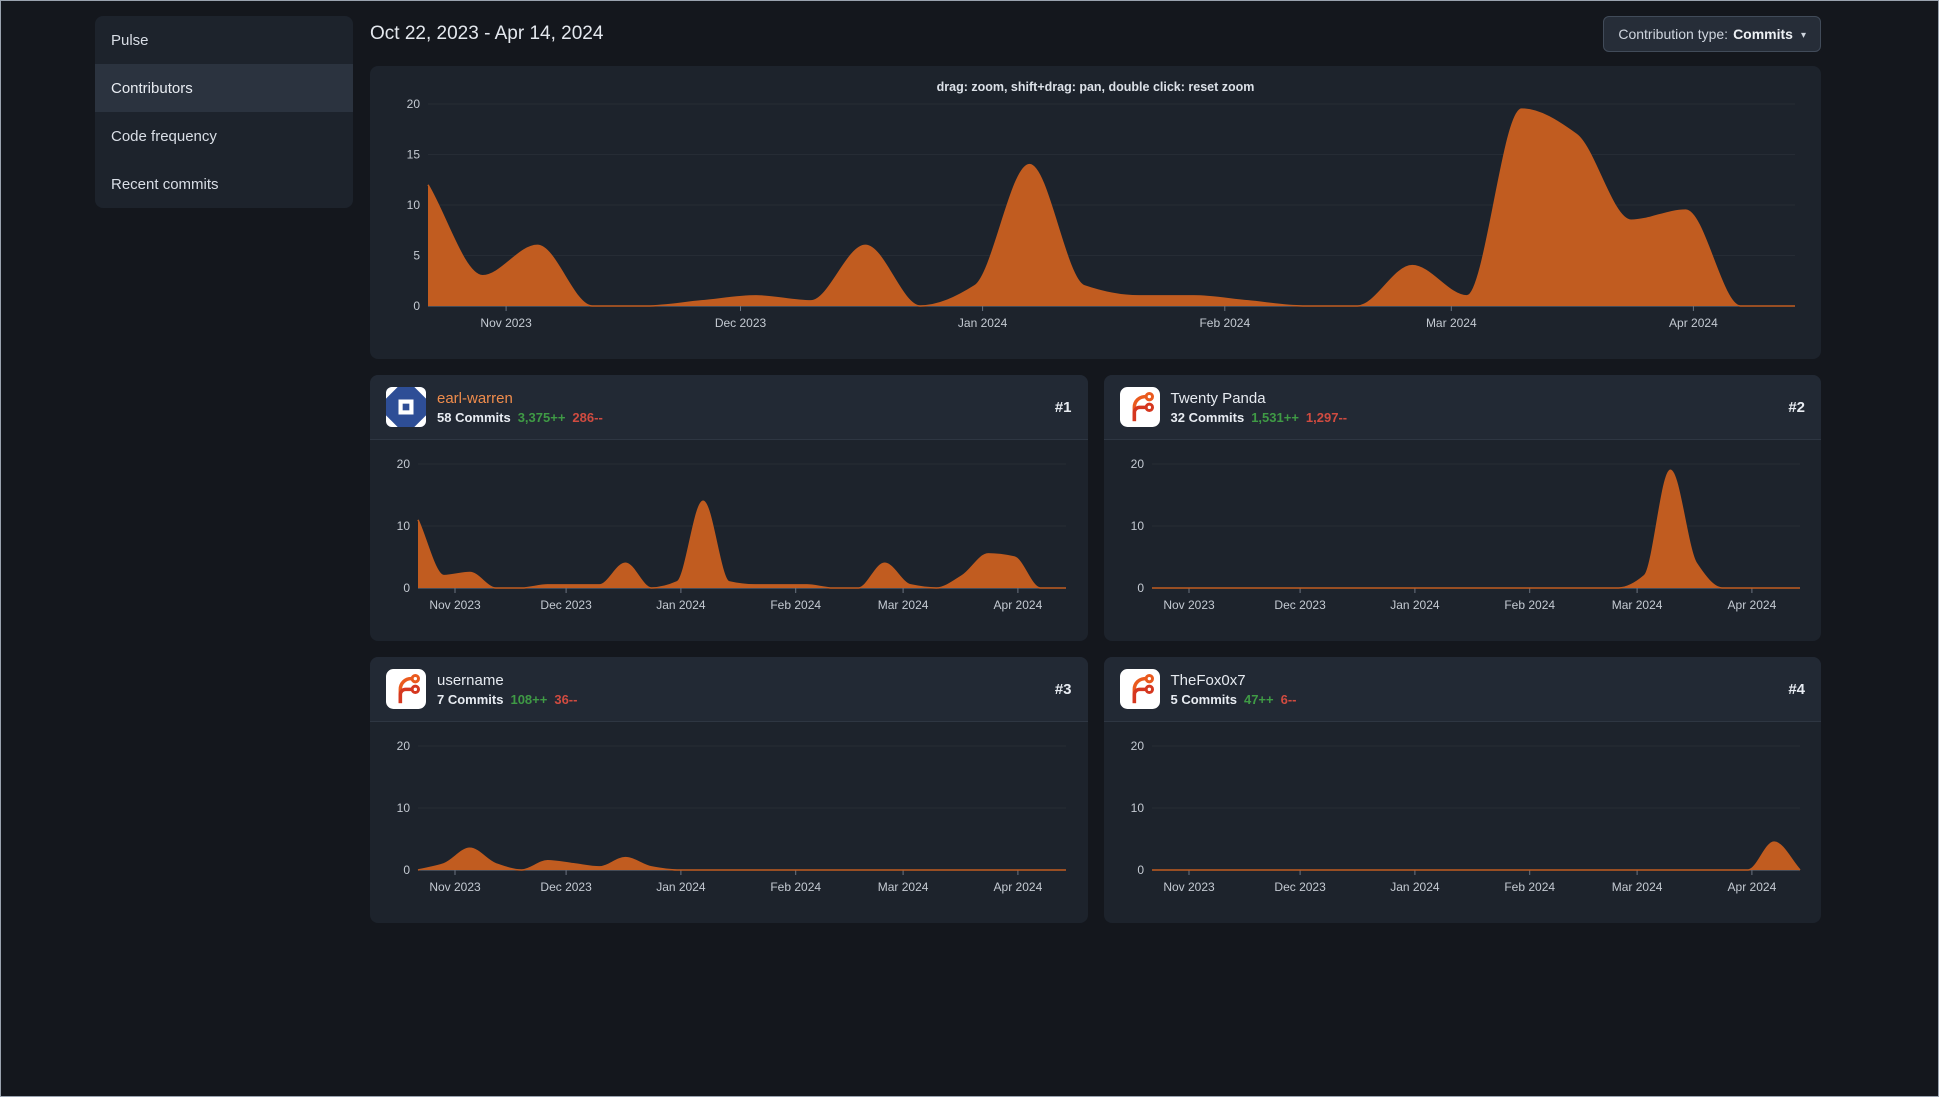 Image resolution: width=1939 pixels, height=1097 pixels. I want to click on contributor-name: TheFox0x7, so click(1208, 680).